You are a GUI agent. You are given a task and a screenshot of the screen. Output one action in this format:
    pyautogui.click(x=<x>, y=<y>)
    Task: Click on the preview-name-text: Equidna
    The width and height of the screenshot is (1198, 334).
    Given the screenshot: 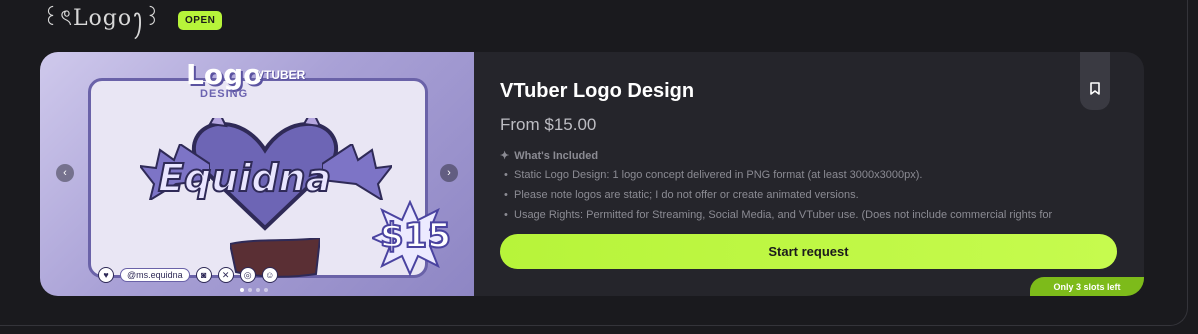 What is the action you would take?
    pyautogui.click(x=244, y=178)
    